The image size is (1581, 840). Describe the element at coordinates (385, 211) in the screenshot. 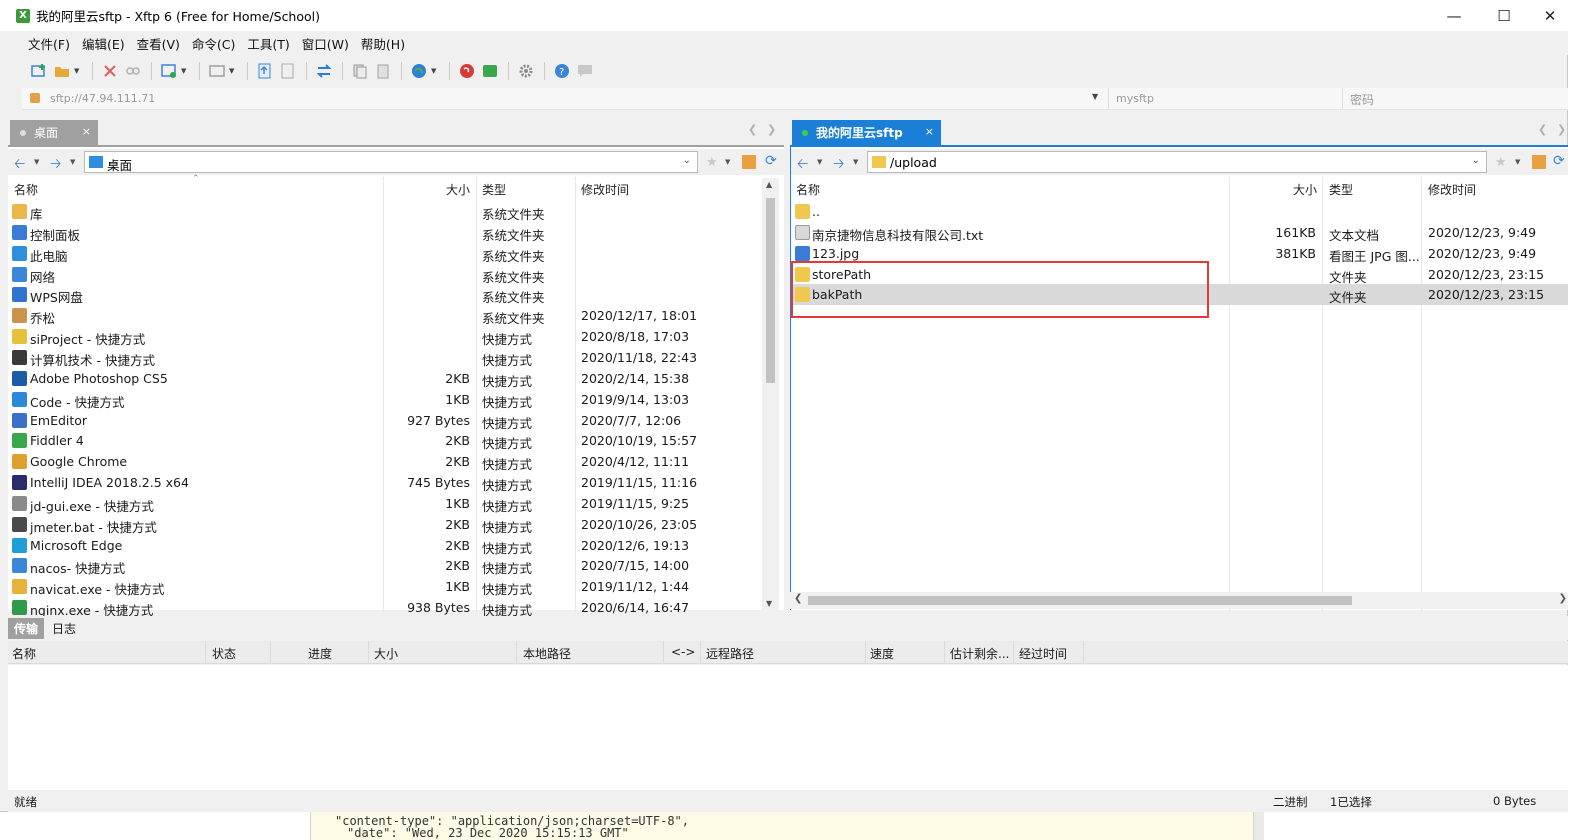

I see `file-row: 库 系统文件夹` at that location.